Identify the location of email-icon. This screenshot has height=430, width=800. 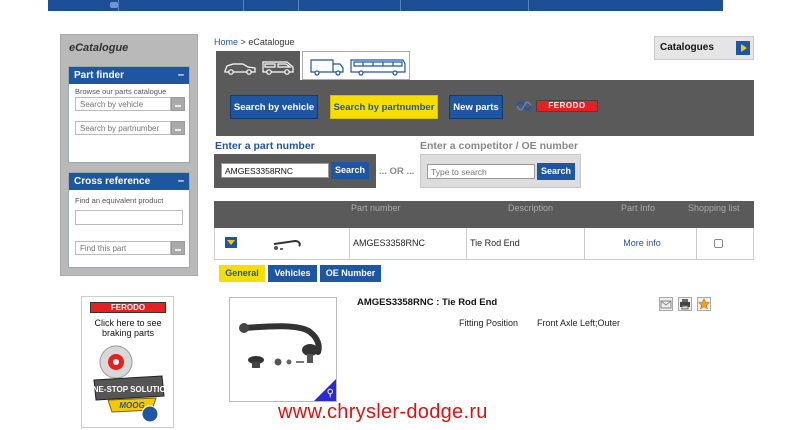
(666, 304).